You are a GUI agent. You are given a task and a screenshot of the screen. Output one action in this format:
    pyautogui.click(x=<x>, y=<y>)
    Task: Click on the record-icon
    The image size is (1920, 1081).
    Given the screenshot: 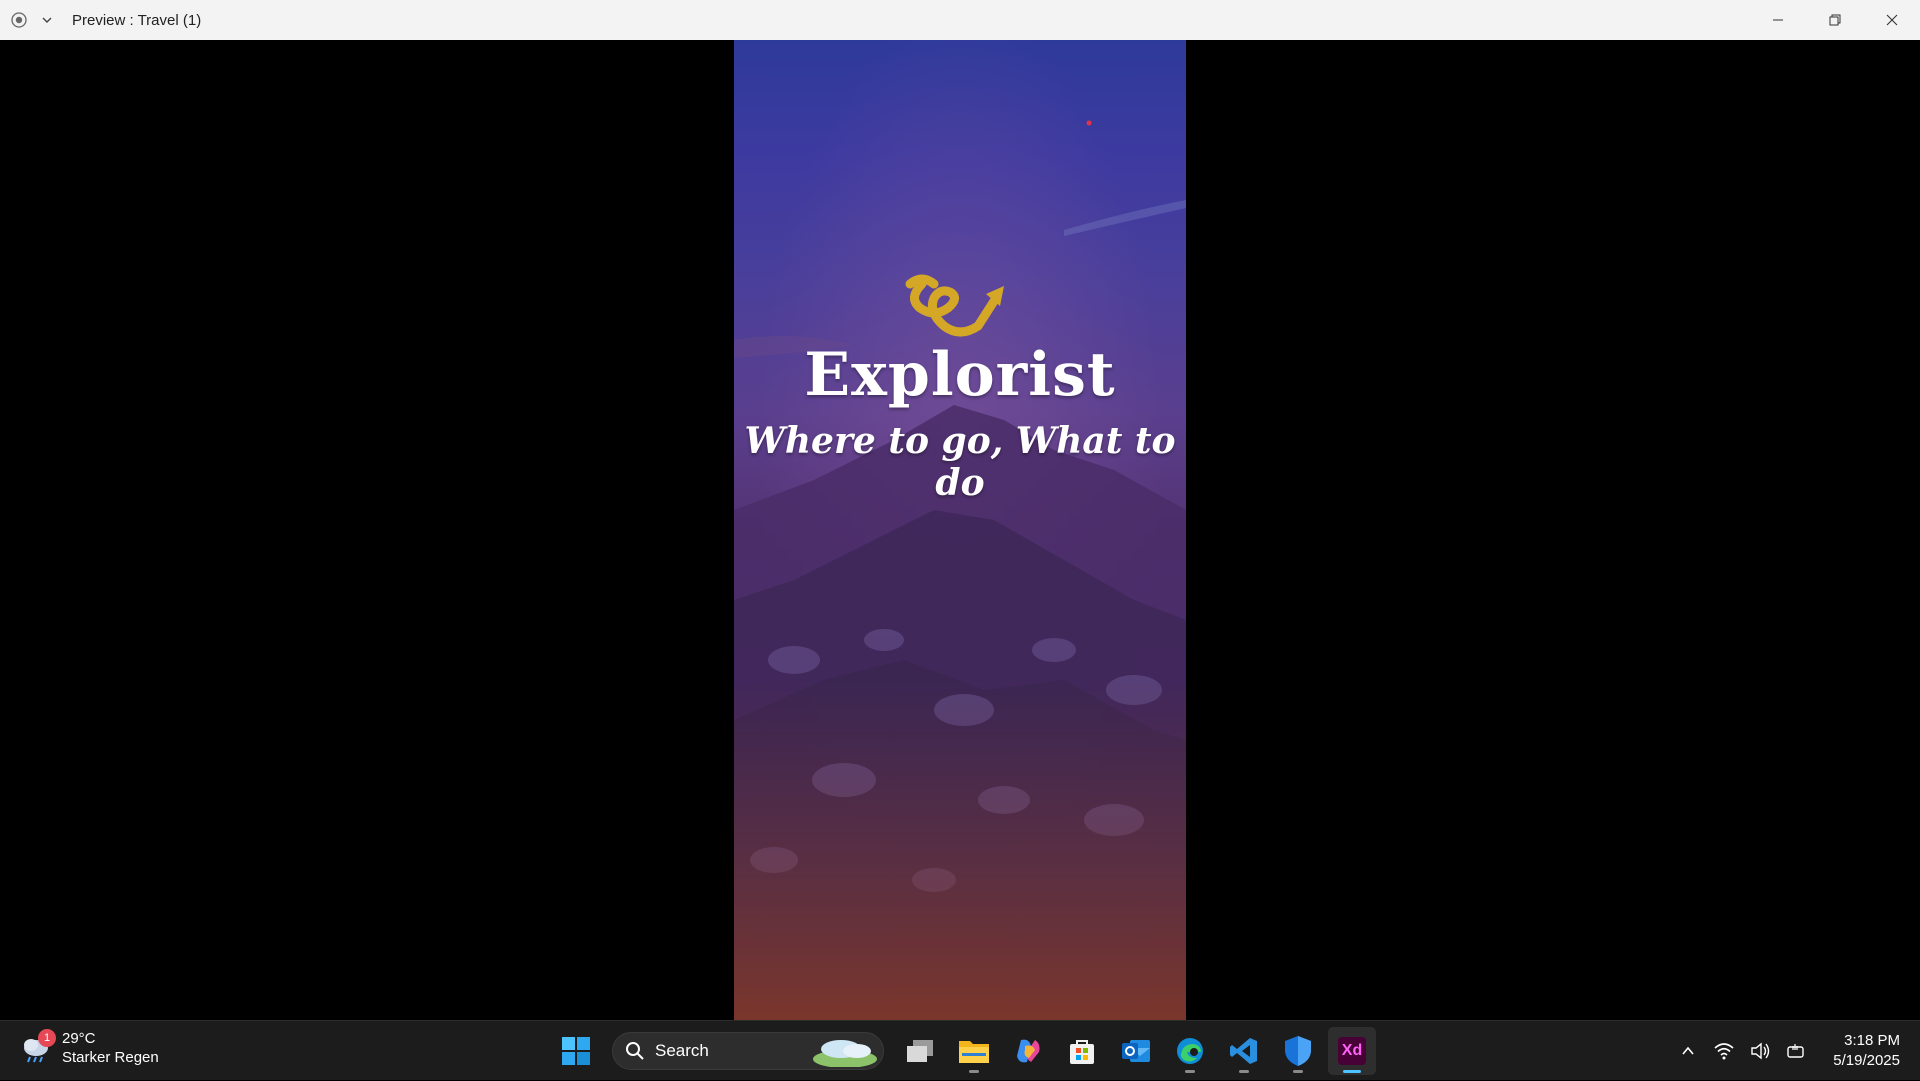 What is the action you would take?
    pyautogui.click(x=19, y=20)
    